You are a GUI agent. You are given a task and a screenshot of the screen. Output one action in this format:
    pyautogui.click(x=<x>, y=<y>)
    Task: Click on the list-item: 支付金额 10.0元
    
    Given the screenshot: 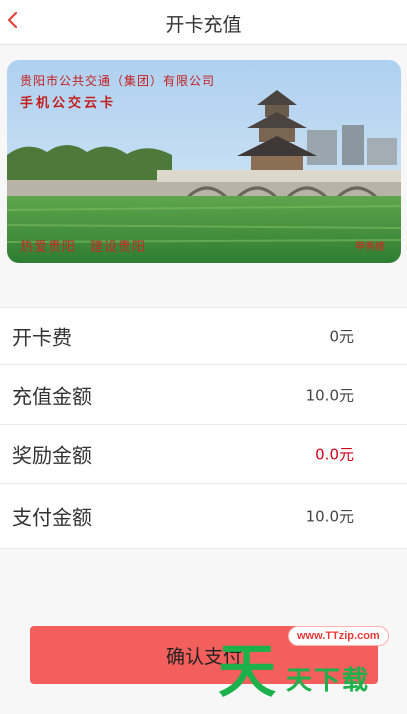 What is the action you would take?
    pyautogui.click(x=203, y=516)
    